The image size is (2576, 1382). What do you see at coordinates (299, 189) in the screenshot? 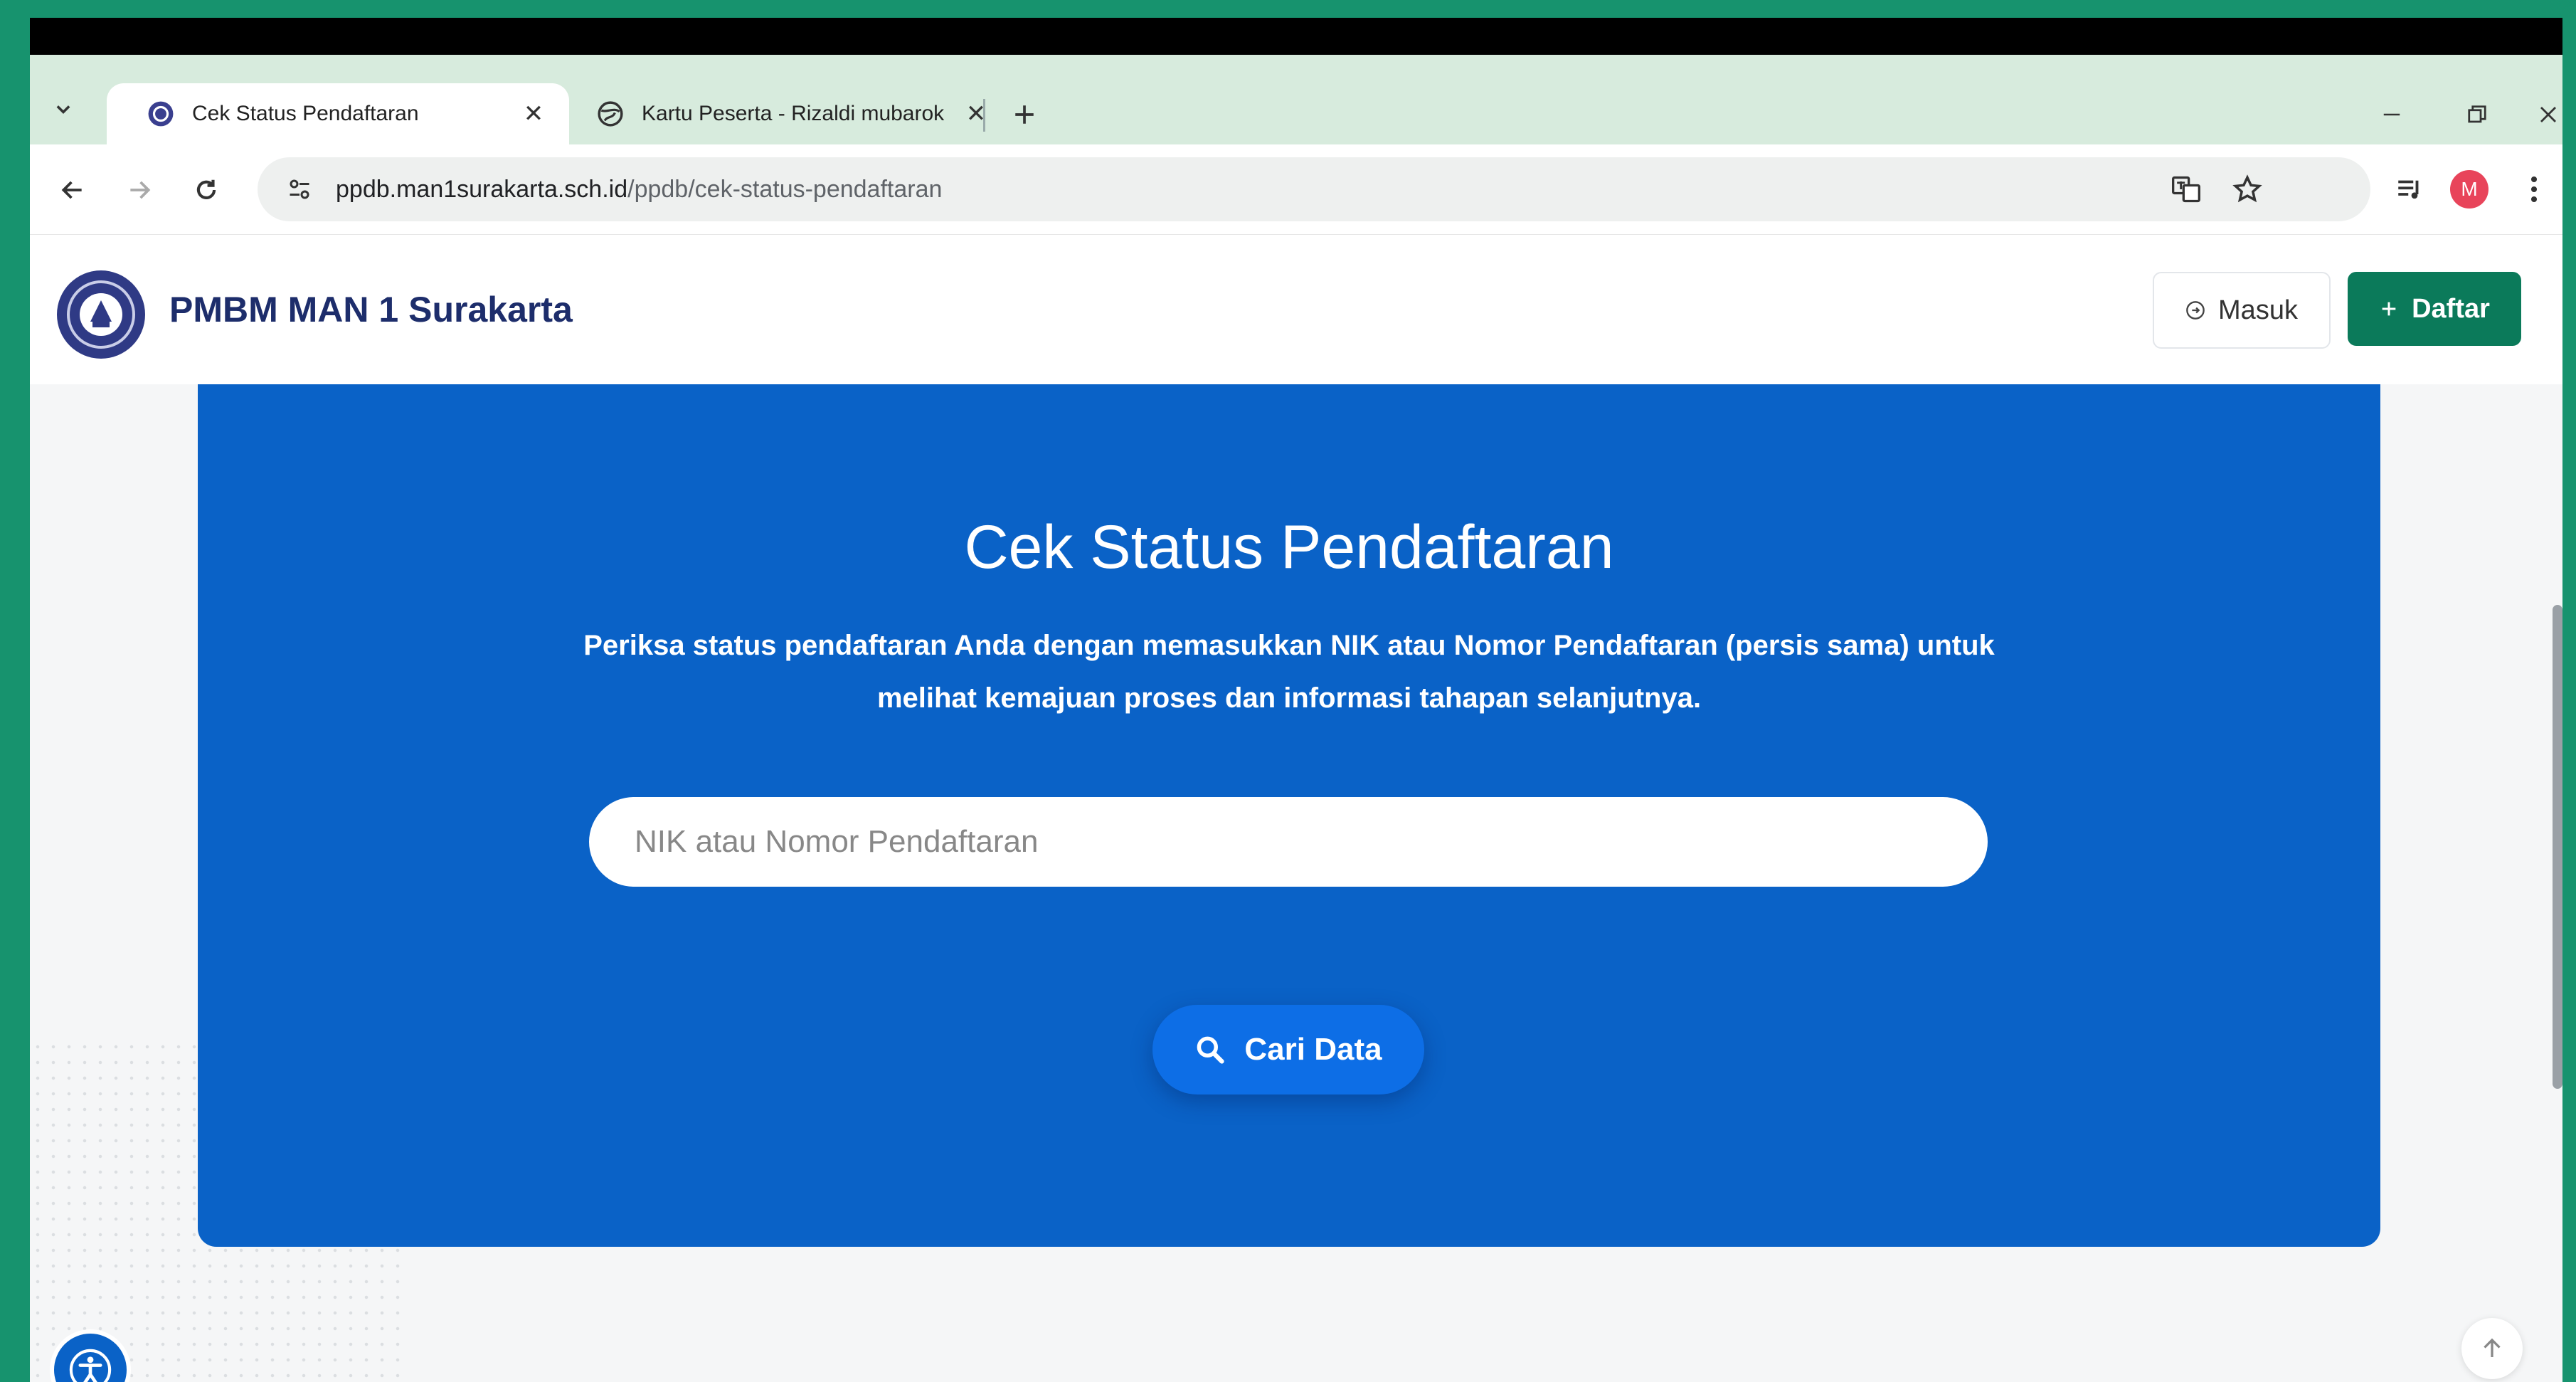
I see `tune-icon` at bounding box center [299, 189].